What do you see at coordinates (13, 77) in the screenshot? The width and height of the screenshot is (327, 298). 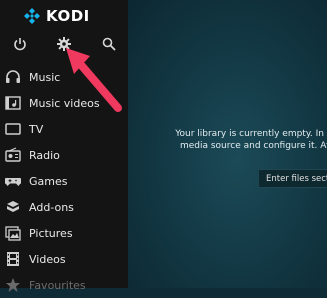 I see `headphones-icon` at bounding box center [13, 77].